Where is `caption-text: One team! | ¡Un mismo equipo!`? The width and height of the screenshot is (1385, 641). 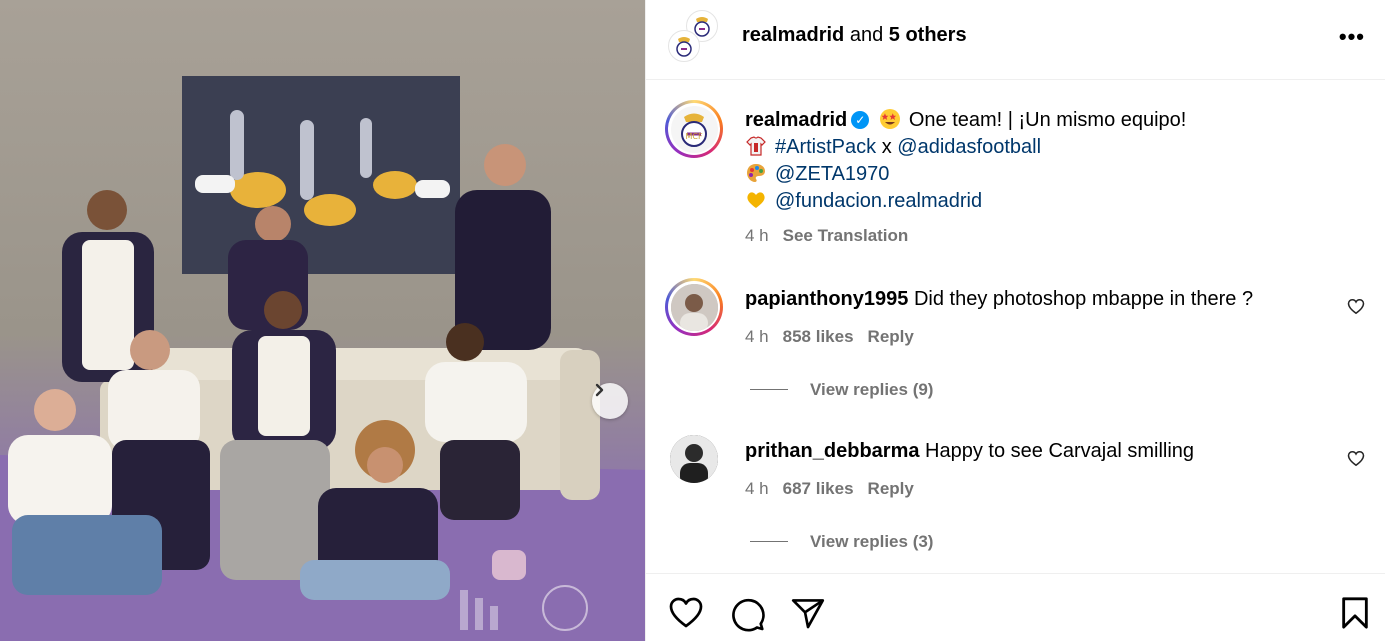
caption-text: One team! | ¡Un mismo equipo! is located at coordinates (1047, 120).